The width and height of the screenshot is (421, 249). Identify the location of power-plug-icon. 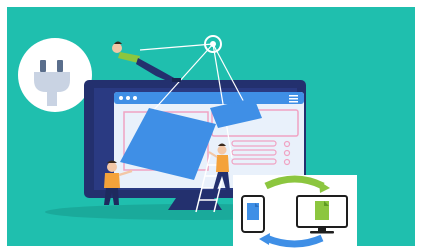
(55, 75).